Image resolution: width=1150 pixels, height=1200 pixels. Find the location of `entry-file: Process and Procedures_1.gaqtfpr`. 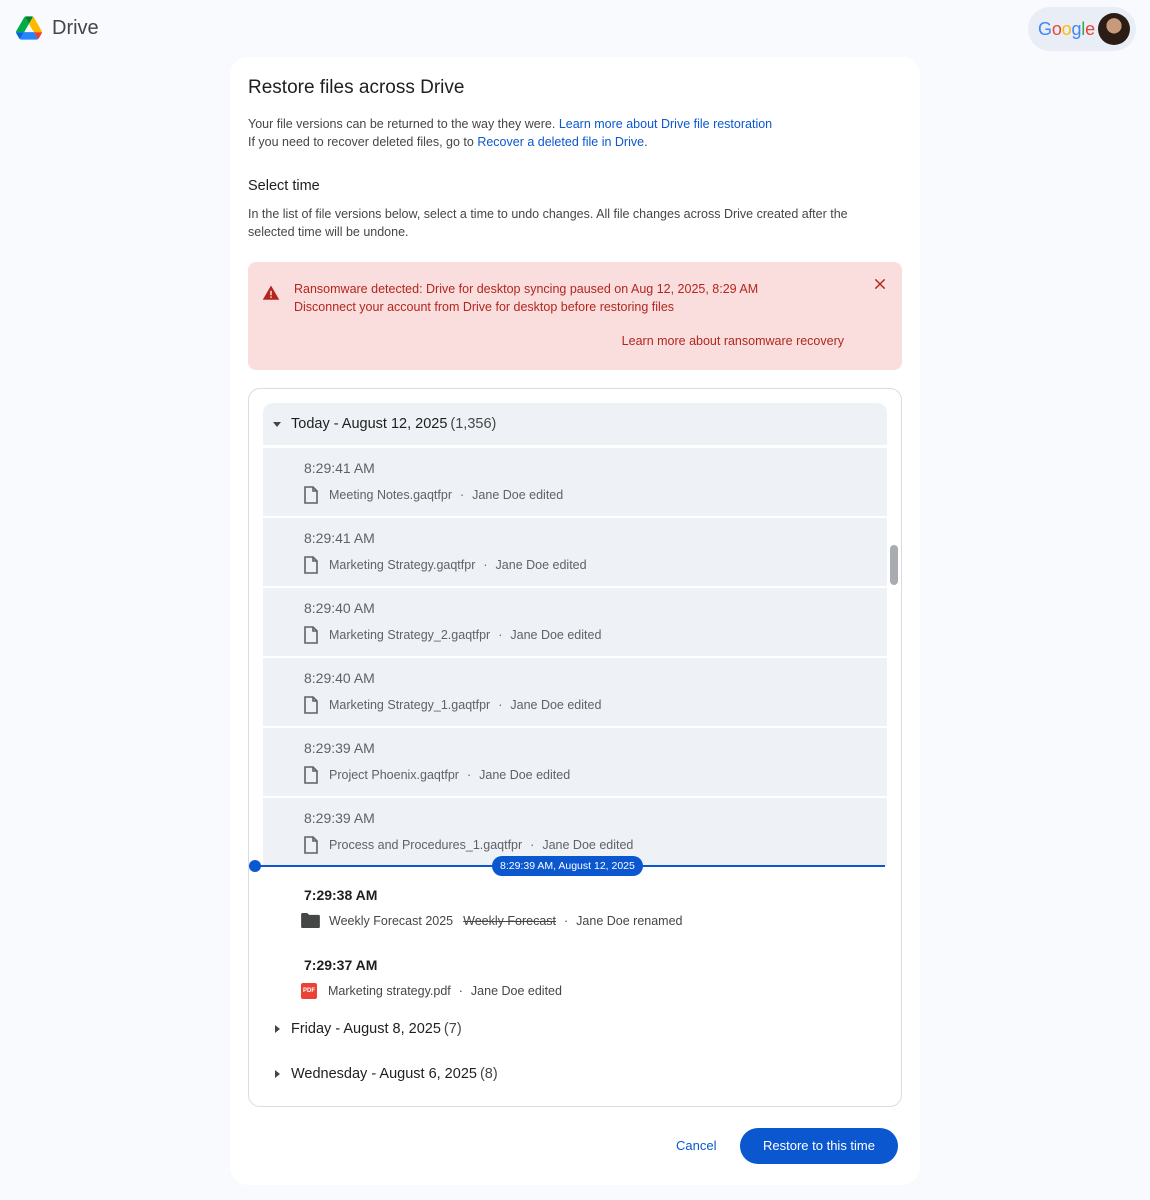

entry-file: Process and Procedures_1.gaqtfpr is located at coordinates (426, 845).